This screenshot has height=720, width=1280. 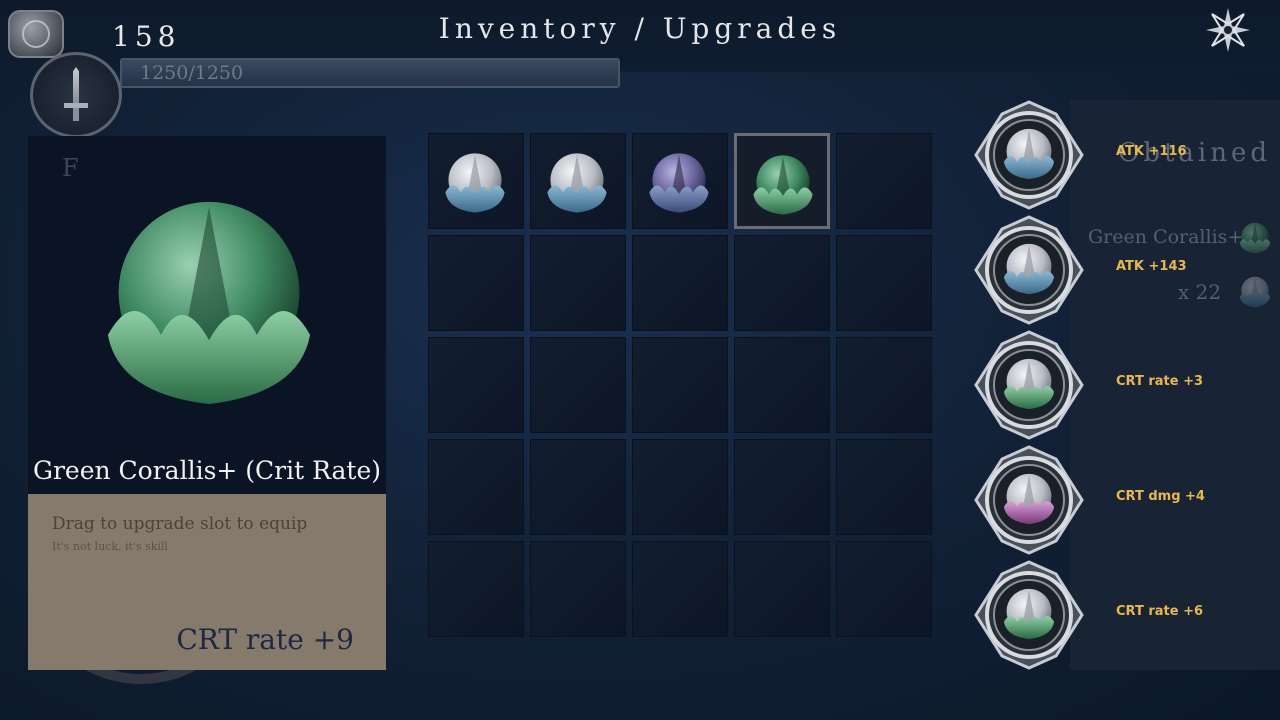 I want to click on page-title: Inventory / Upgrades, so click(x=640, y=28).